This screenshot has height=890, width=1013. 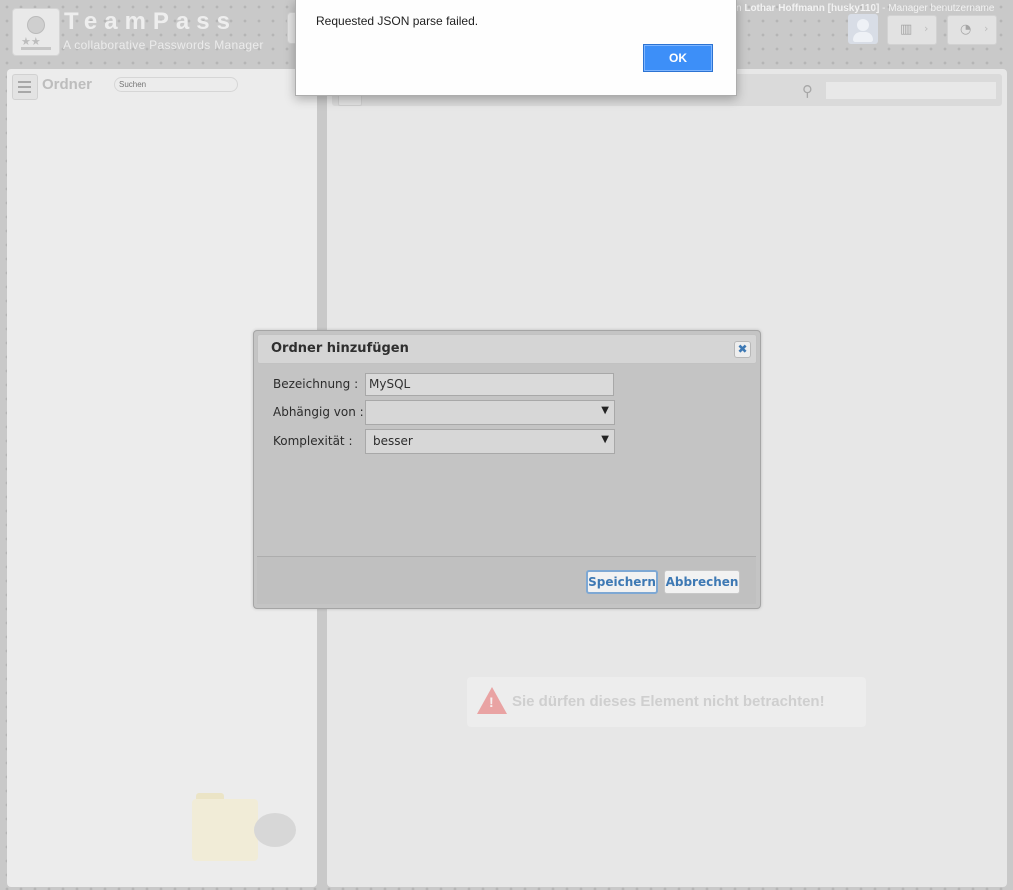 I want to click on save-button: Speichern, so click(x=622, y=582).